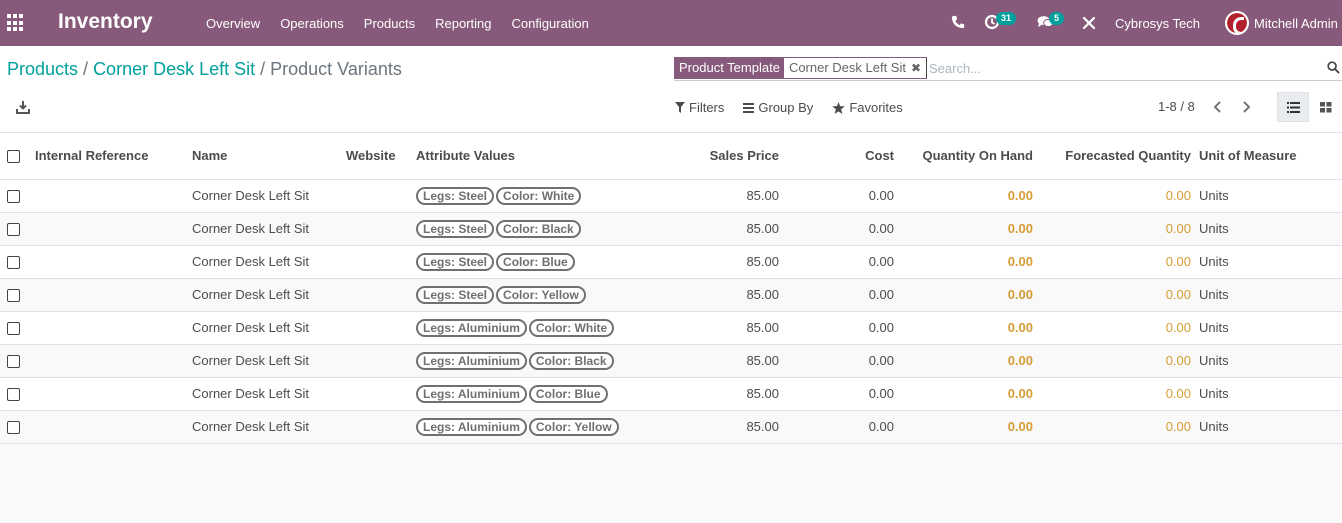  Describe the element at coordinates (13, 157) in the screenshot. I see `select-all-checkbox` at that location.